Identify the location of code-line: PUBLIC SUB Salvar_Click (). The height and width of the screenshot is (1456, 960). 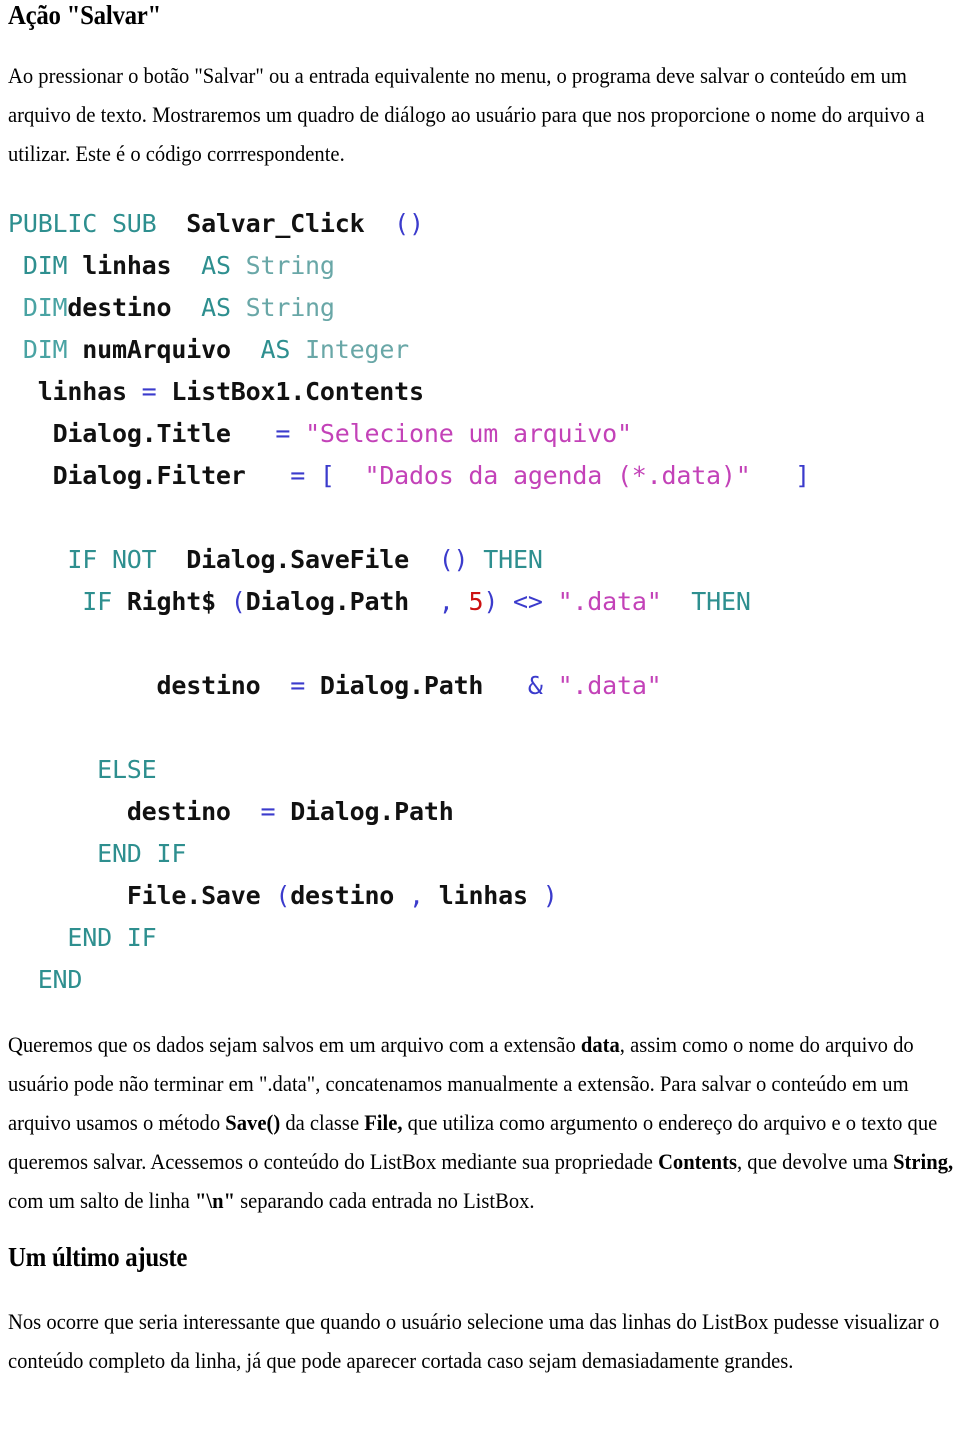
(480, 224).